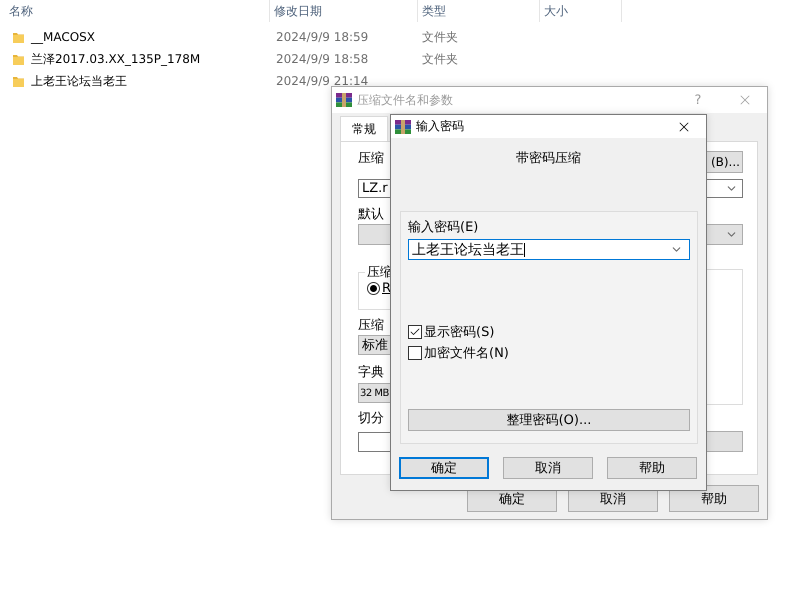 This screenshot has width=800, height=606. What do you see at coordinates (371, 215) in the screenshot?
I see `field-label: 默认` at bounding box center [371, 215].